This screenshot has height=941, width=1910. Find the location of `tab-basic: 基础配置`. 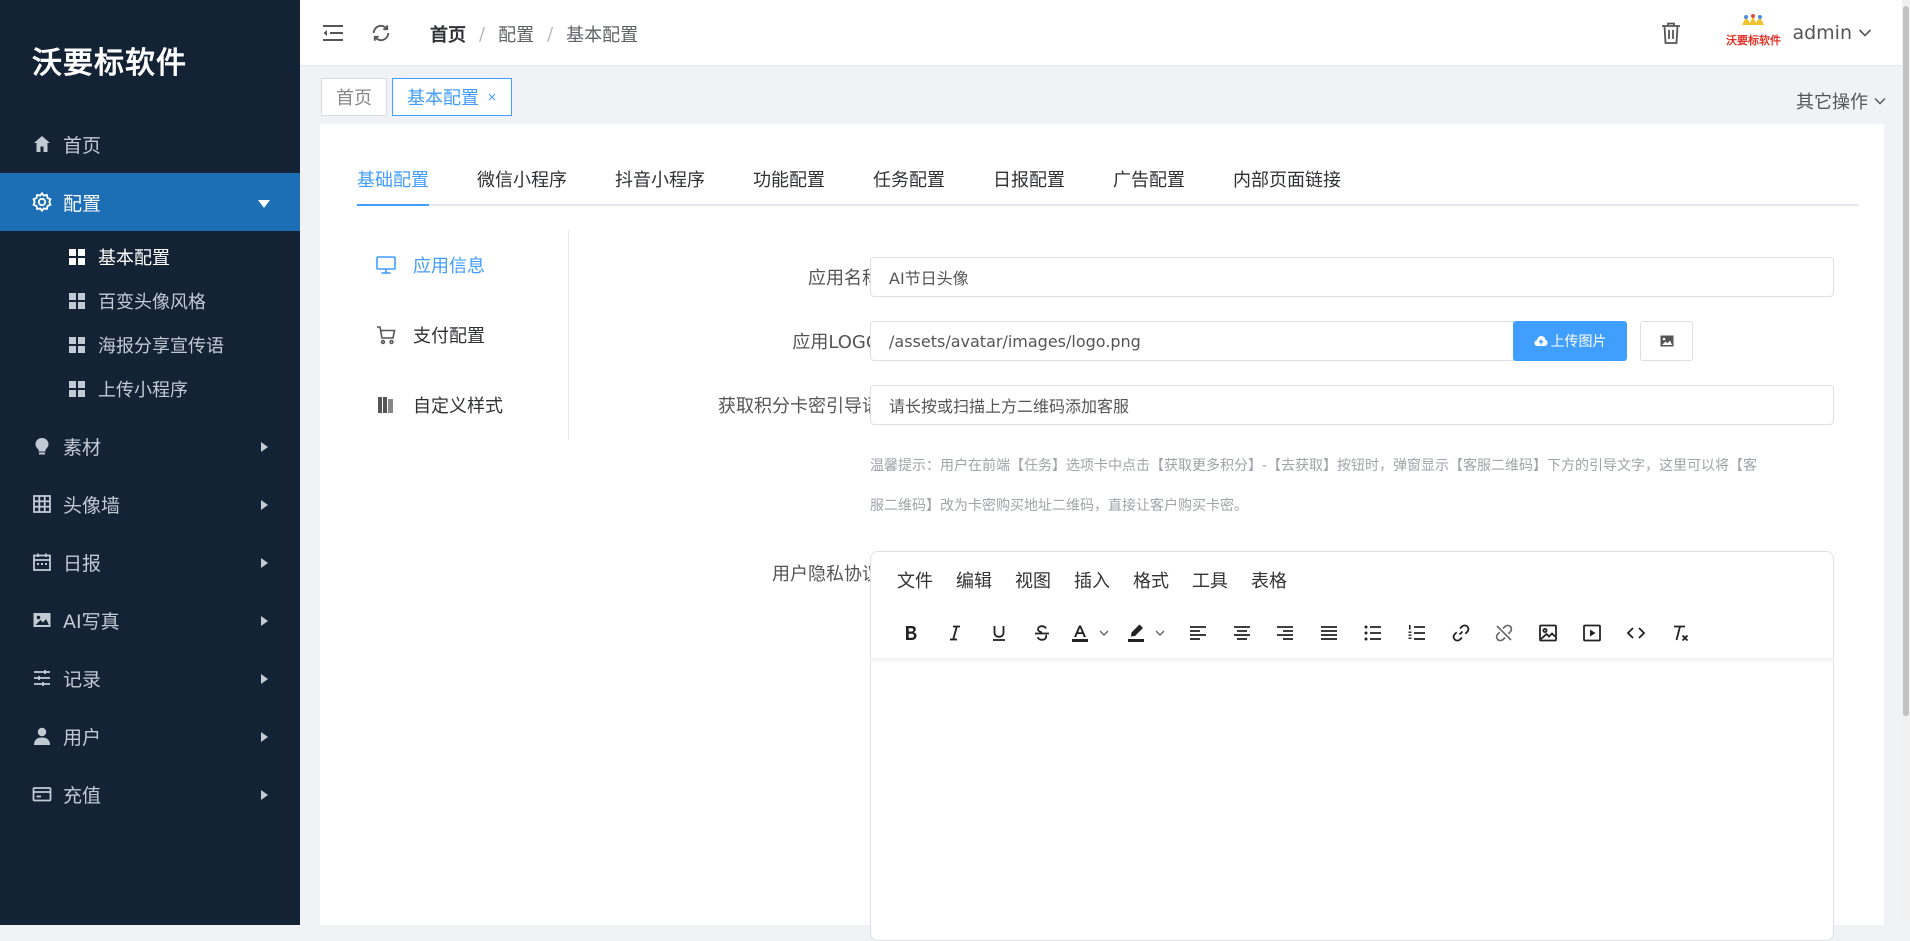

tab-basic: 基础配置 is located at coordinates (393, 184).